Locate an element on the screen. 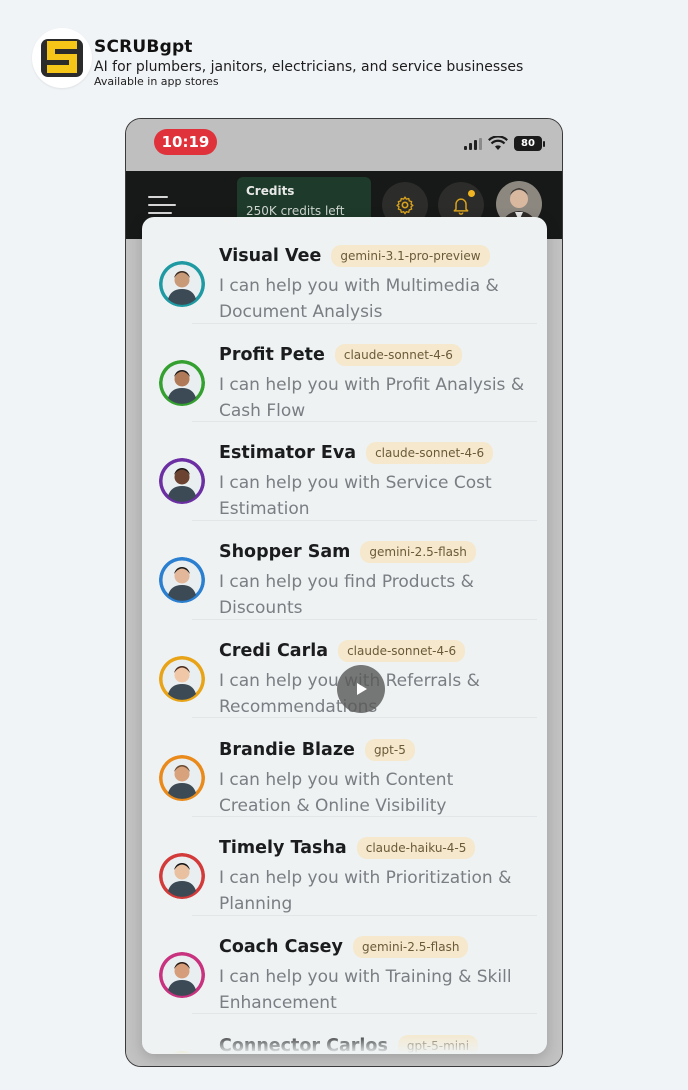 Image resolution: width=688 pixels, height=1090 pixels. agent-name: Profit Pete is located at coordinates (272, 354).